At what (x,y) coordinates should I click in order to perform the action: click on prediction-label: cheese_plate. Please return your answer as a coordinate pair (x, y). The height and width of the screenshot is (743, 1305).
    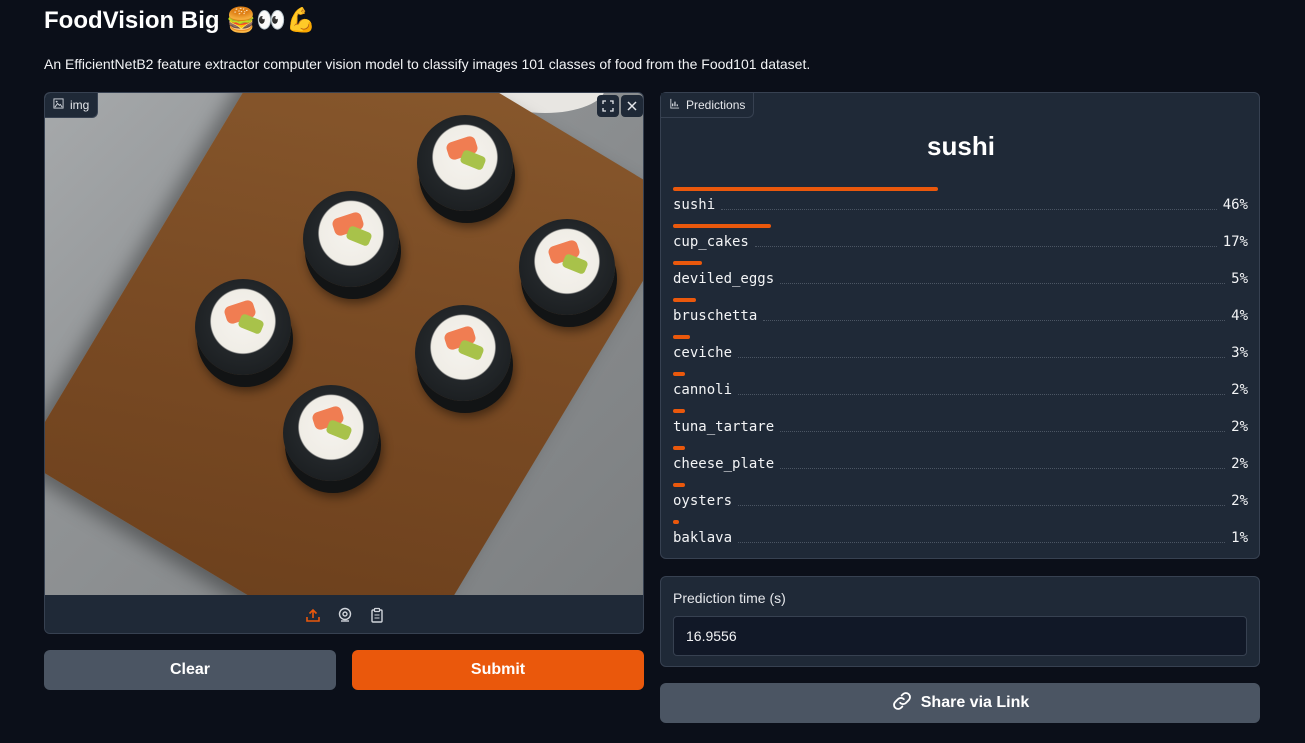
    Looking at the image, I should click on (724, 464).